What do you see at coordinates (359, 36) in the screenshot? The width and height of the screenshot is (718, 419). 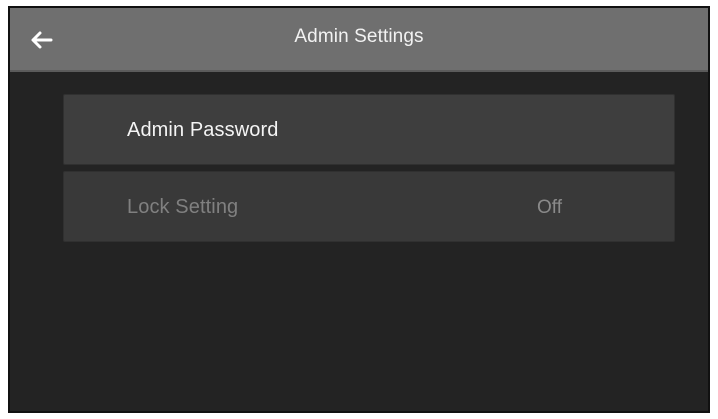 I see `page-title: Admin Settings` at bounding box center [359, 36].